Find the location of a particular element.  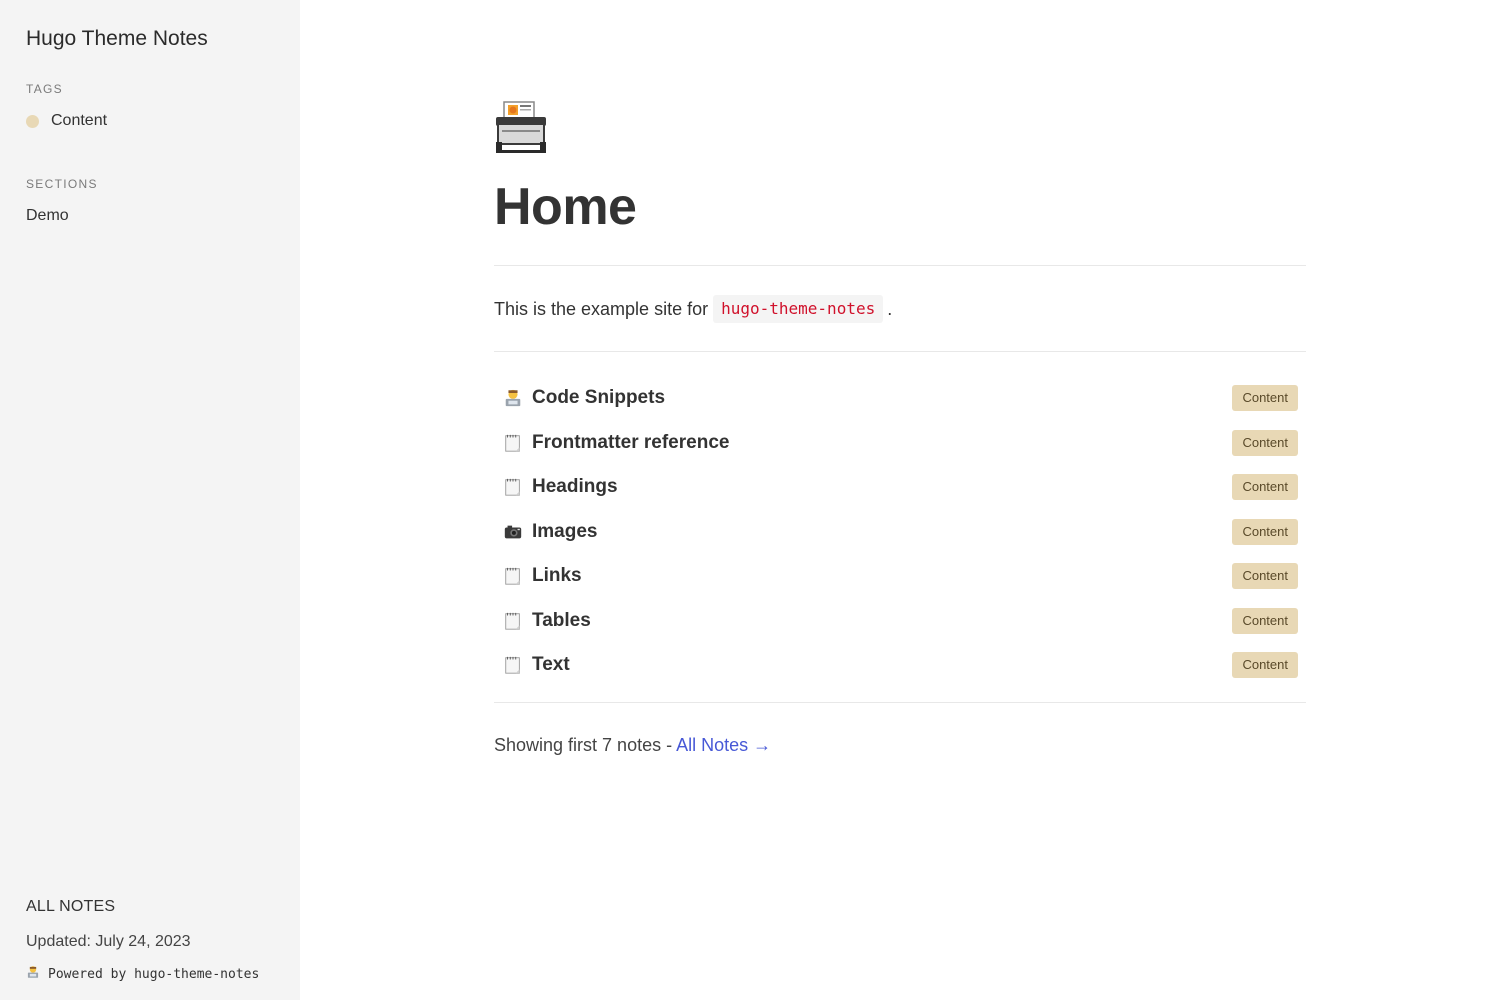

showing-notes-summary: Showing first 7 notes - All Notes → is located at coordinates (900, 745).